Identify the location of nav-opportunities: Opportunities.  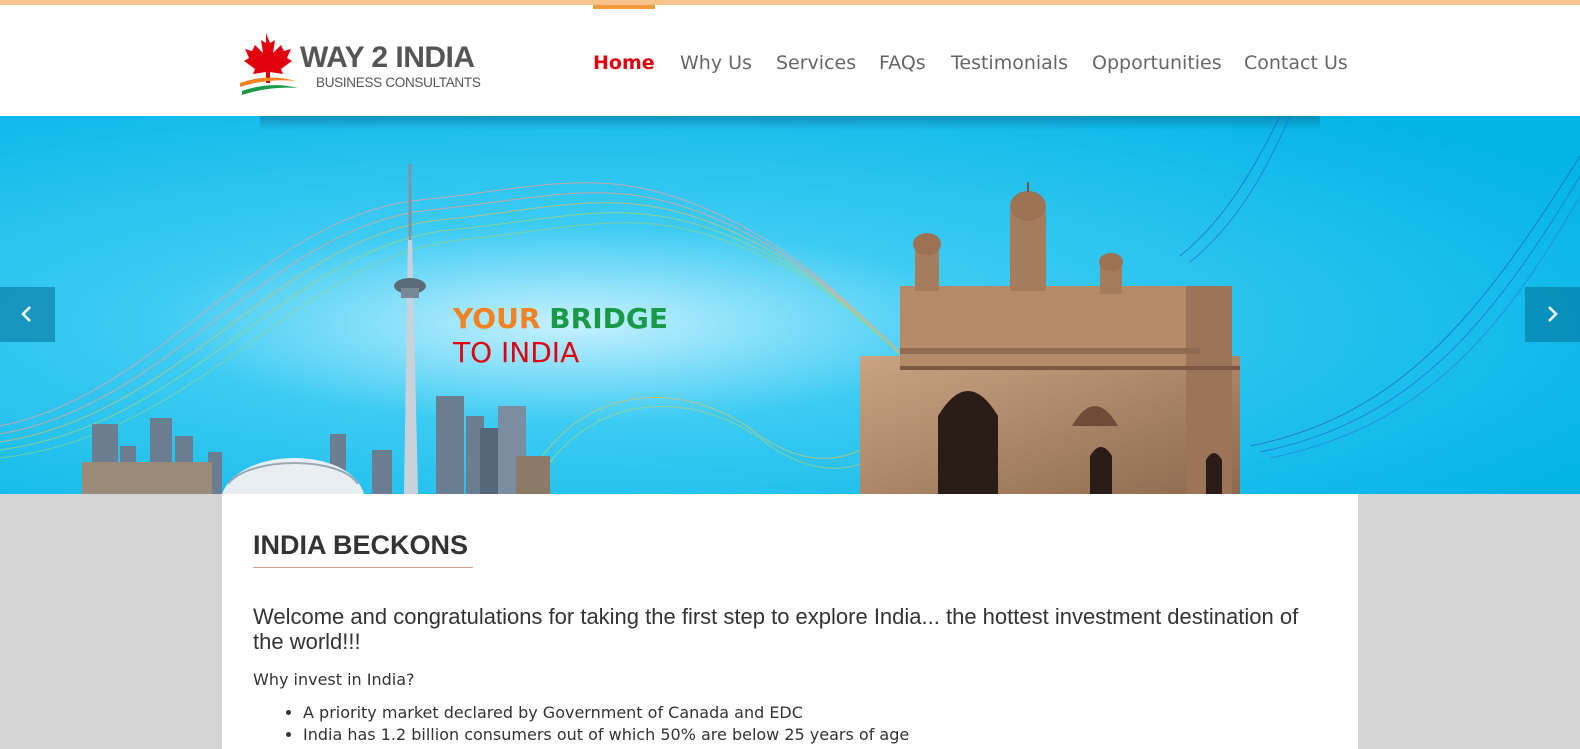
(1157, 63).